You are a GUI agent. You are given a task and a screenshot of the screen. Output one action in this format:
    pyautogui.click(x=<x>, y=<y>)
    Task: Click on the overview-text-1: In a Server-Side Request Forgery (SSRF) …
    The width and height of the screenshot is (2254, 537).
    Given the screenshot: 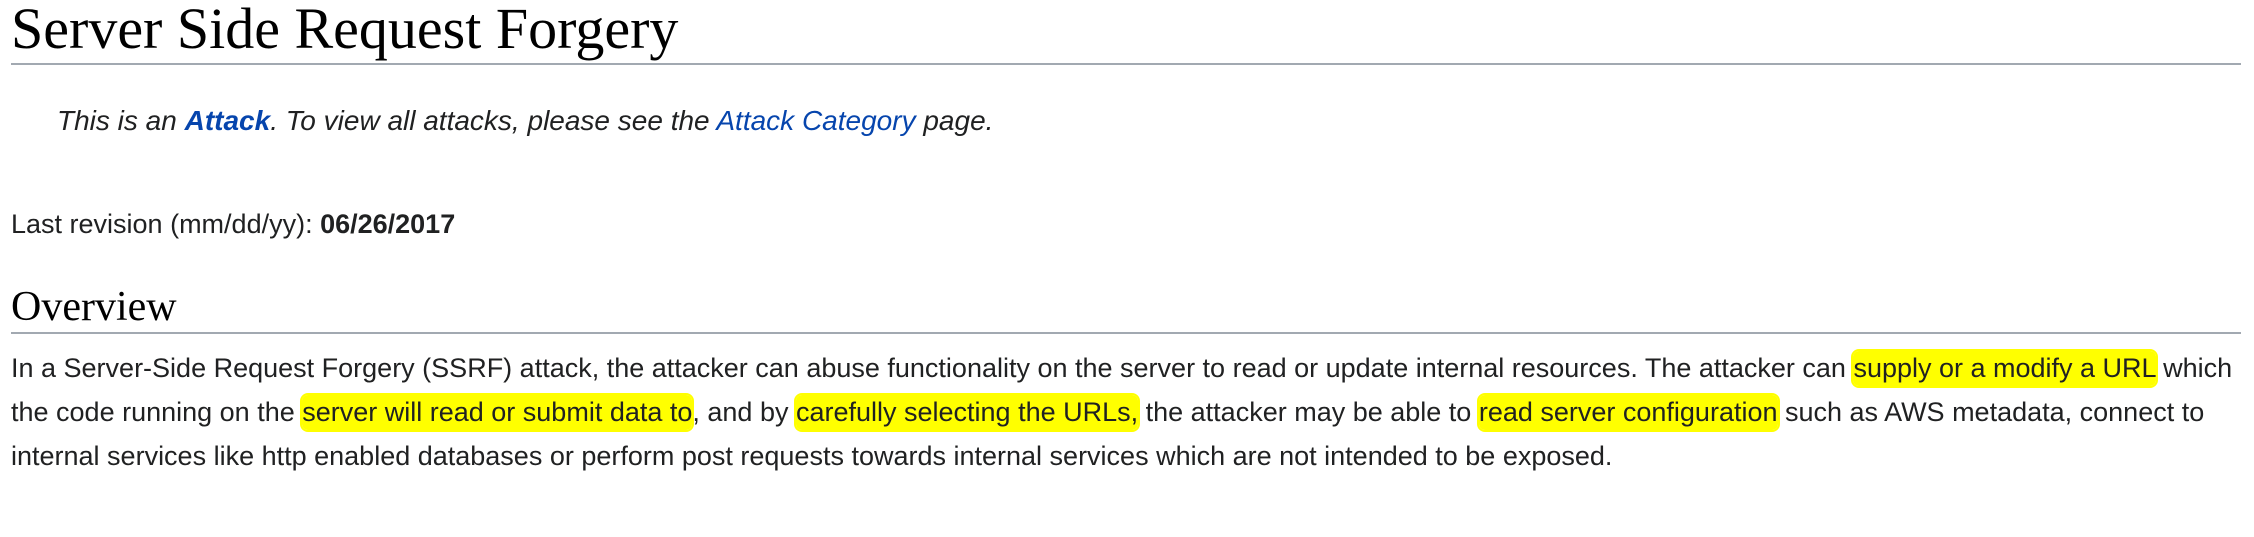 What is the action you would take?
    pyautogui.click(x=932, y=368)
    